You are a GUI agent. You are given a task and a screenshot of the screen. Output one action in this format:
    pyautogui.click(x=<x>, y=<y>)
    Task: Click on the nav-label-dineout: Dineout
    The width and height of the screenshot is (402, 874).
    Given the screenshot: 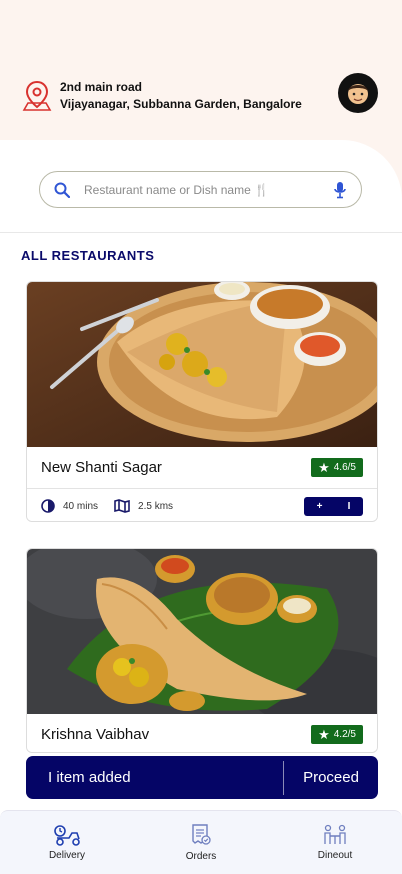 What is the action you would take?
    pyautogui.click(x=335, y=855)
    